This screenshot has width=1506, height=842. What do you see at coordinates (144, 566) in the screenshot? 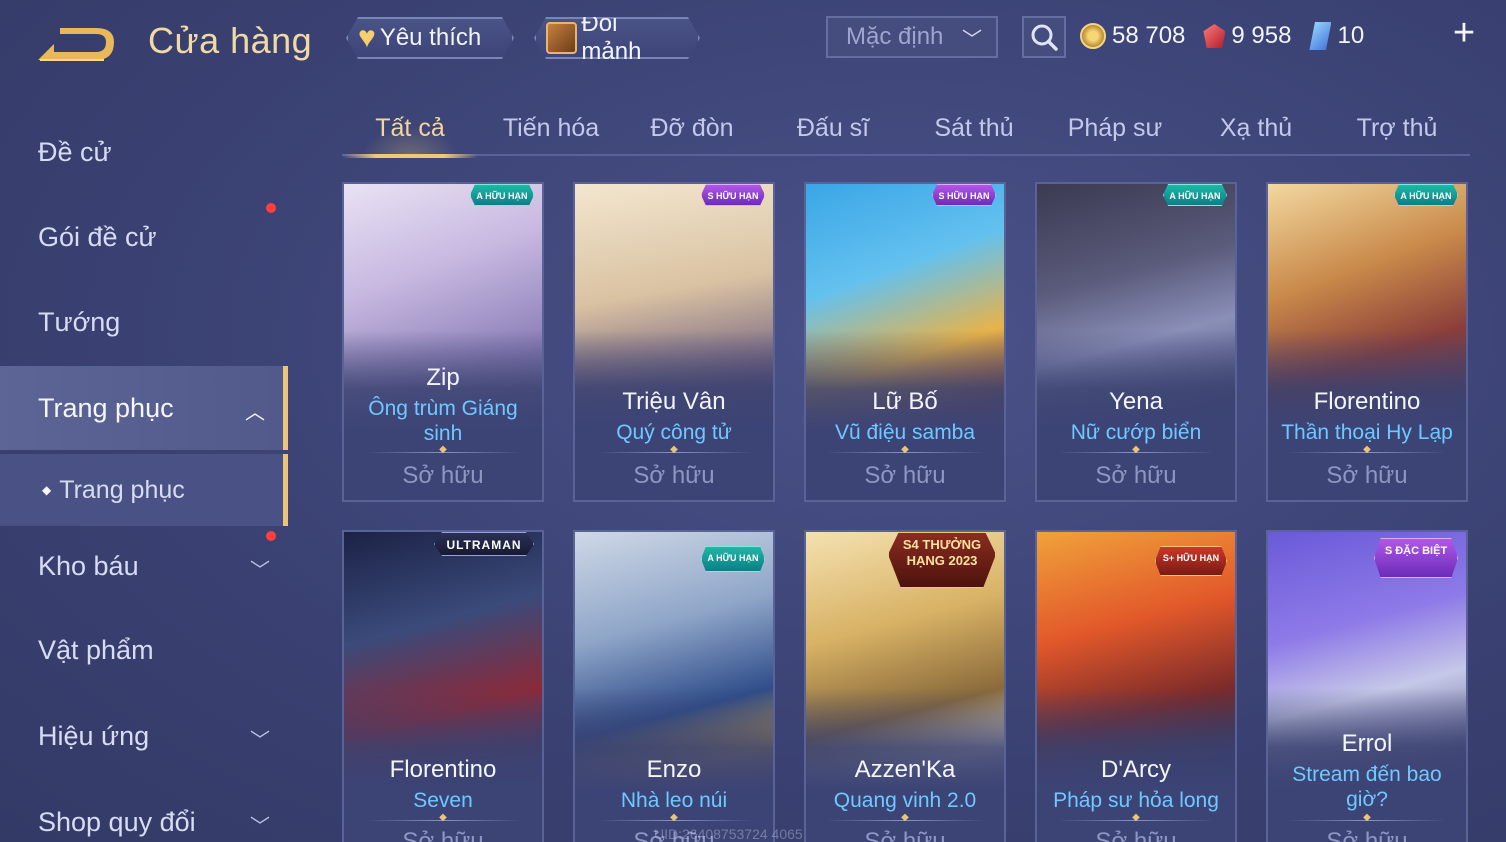
I see `sidebar-item-treasure: Kho báu ﹀` at bounding box center [144, 566].